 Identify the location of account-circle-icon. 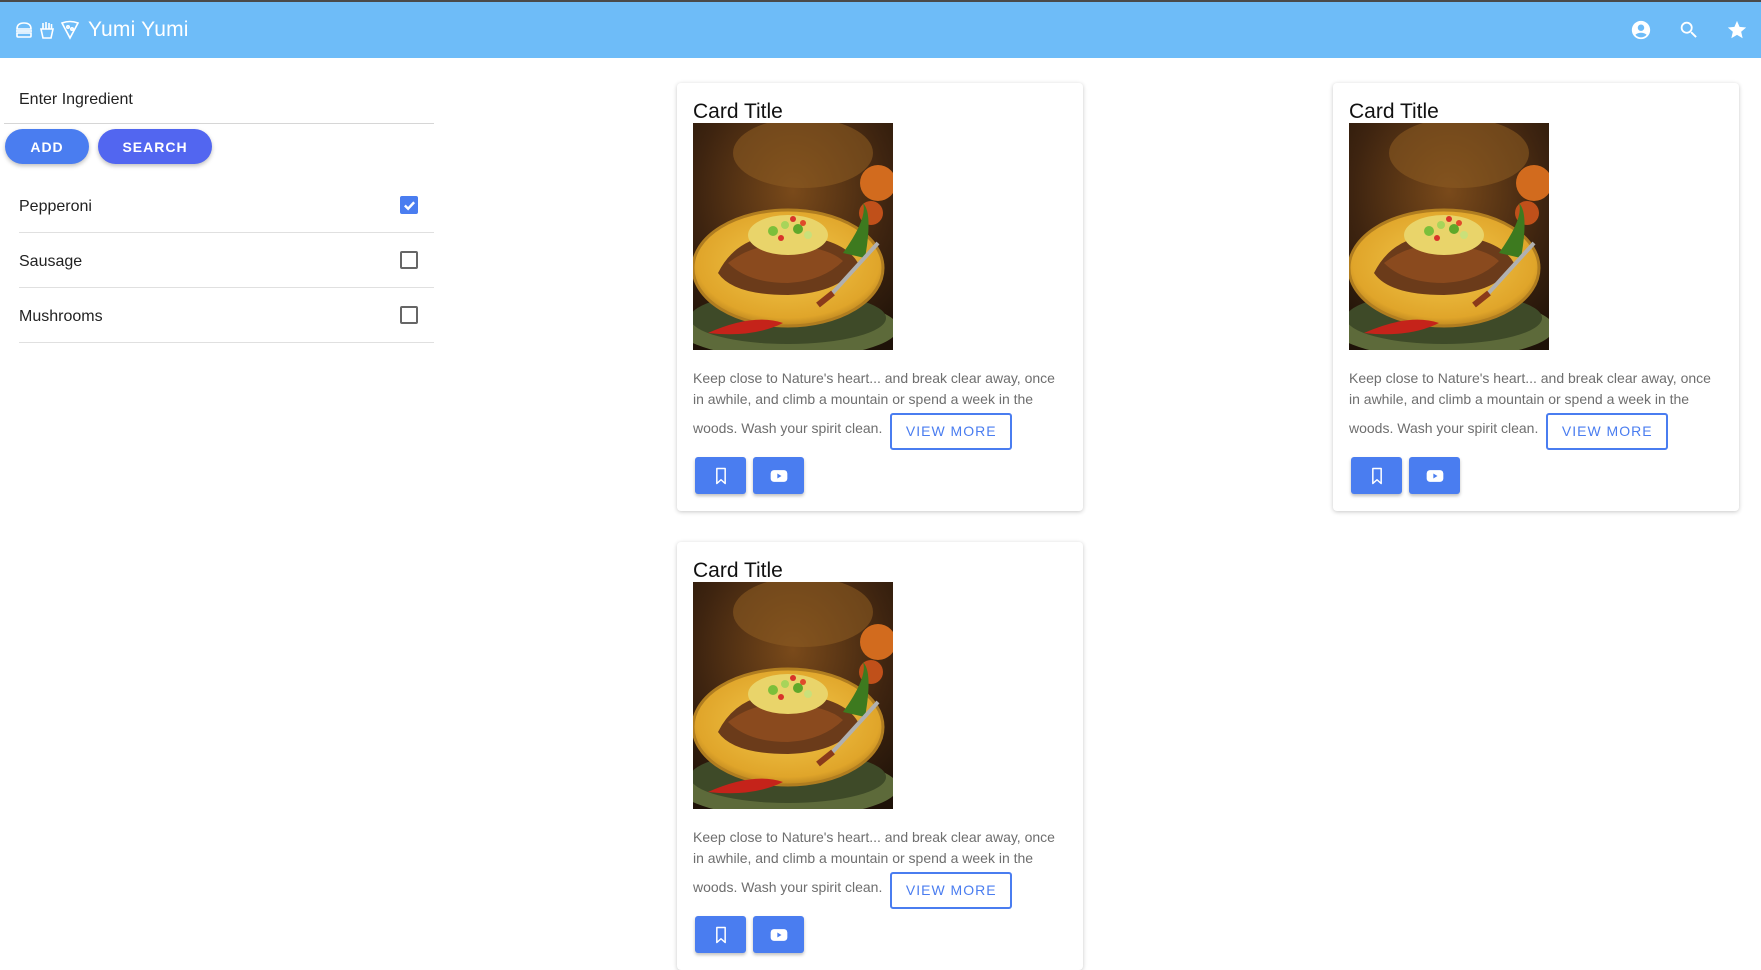
(1641, 30).